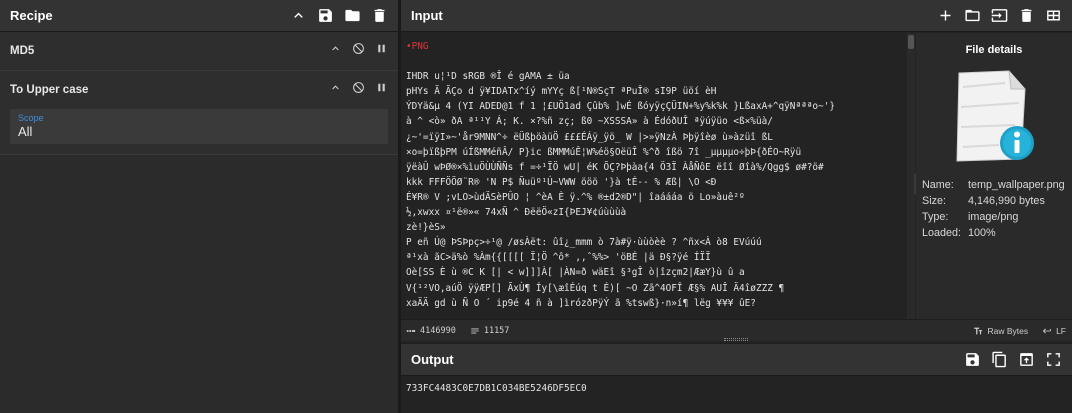  I want to click on lines-stat: 11157, so click(489, 331).